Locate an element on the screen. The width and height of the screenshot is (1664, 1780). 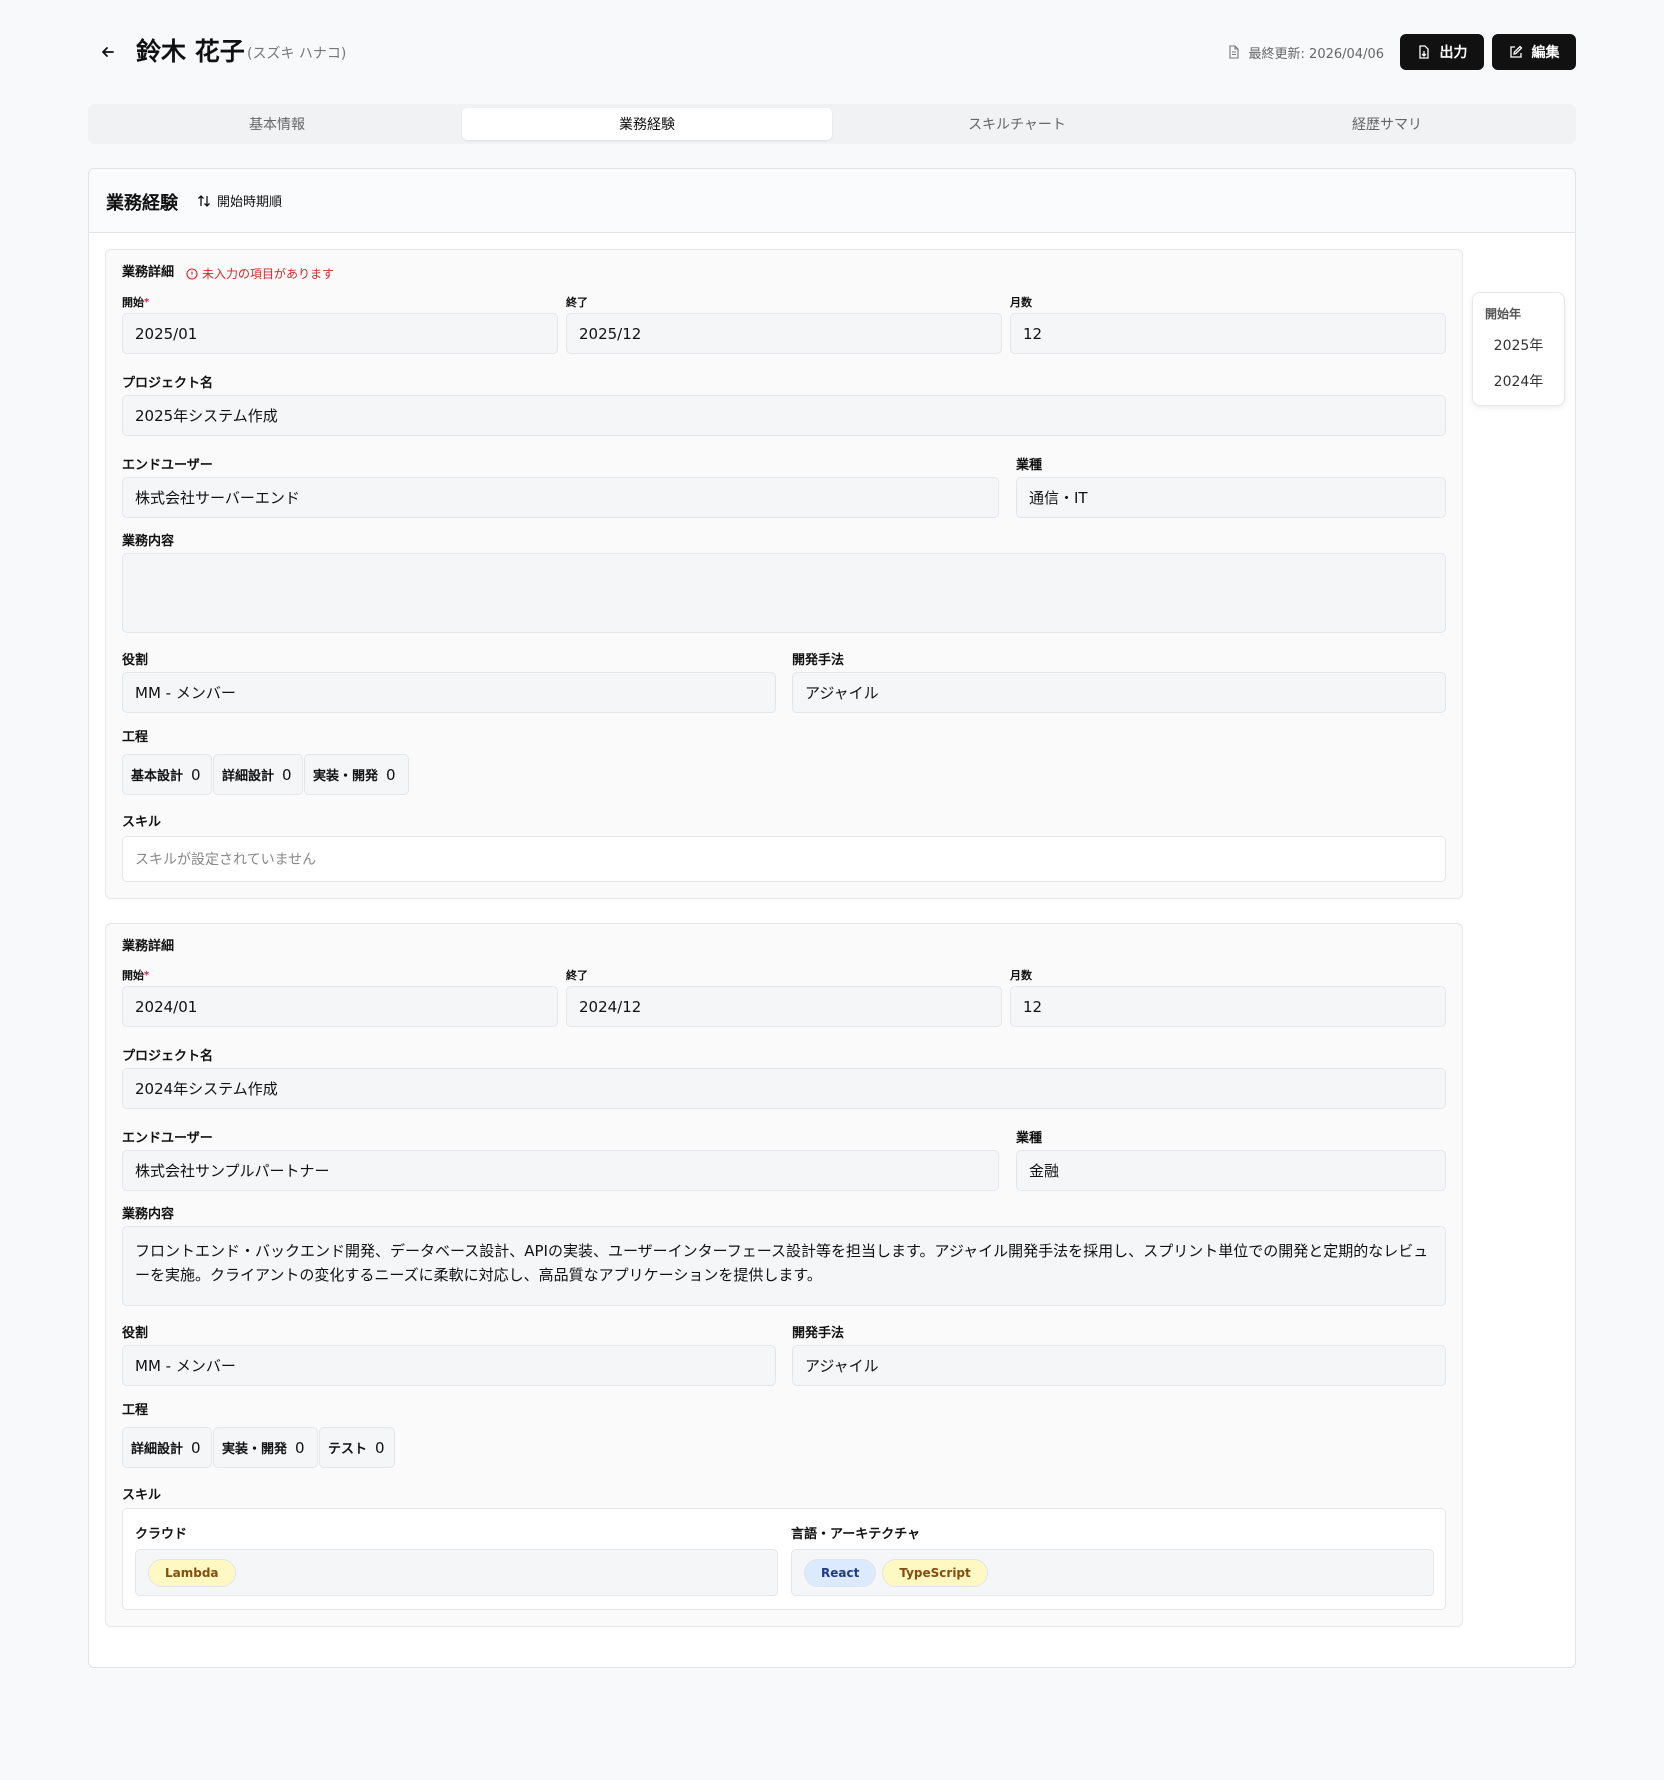
year-navigation: 開始年 2025年 2024年 is located at coordinates (1518, 349).